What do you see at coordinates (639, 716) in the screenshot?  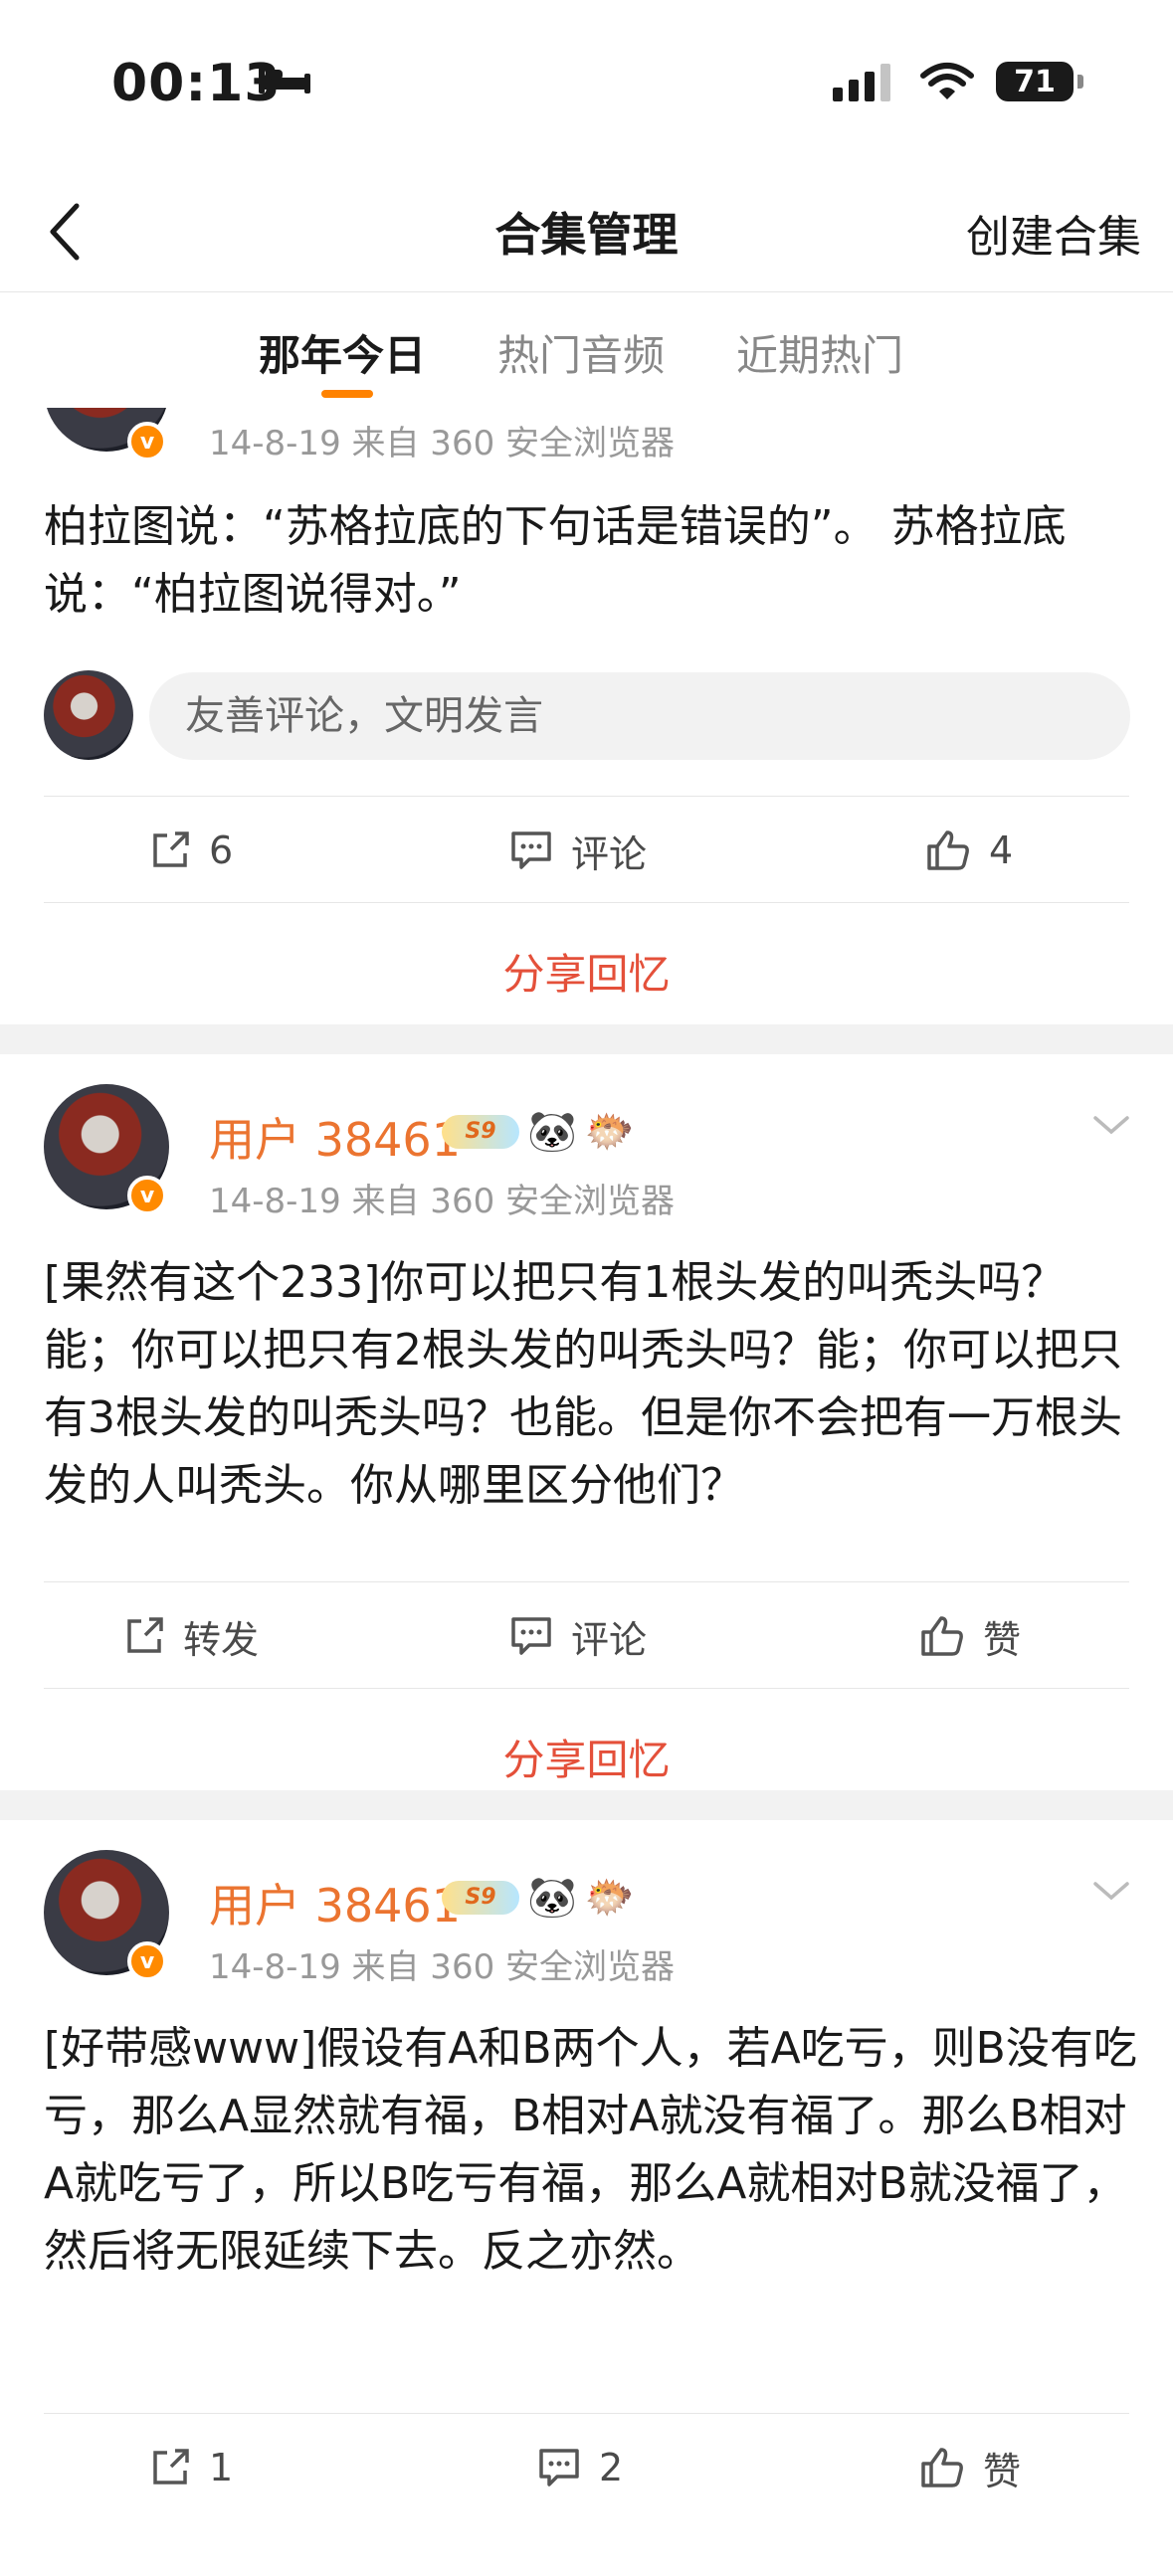 I see `comment-input: 友善评论，文明发言` at bounding box center [639, 716].